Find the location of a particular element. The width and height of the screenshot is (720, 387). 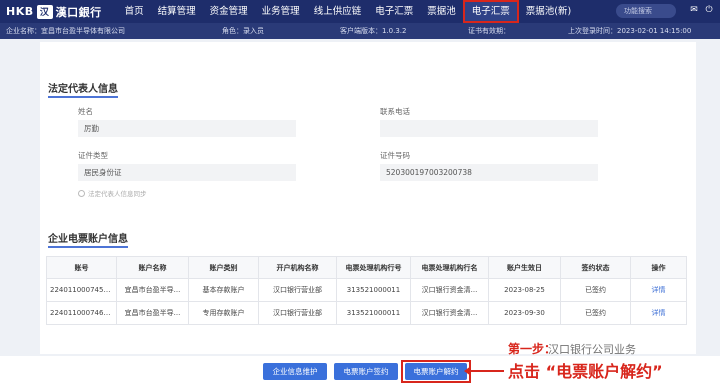

top-icons: ✉ ⏻ is located at coordinates (701, 10).